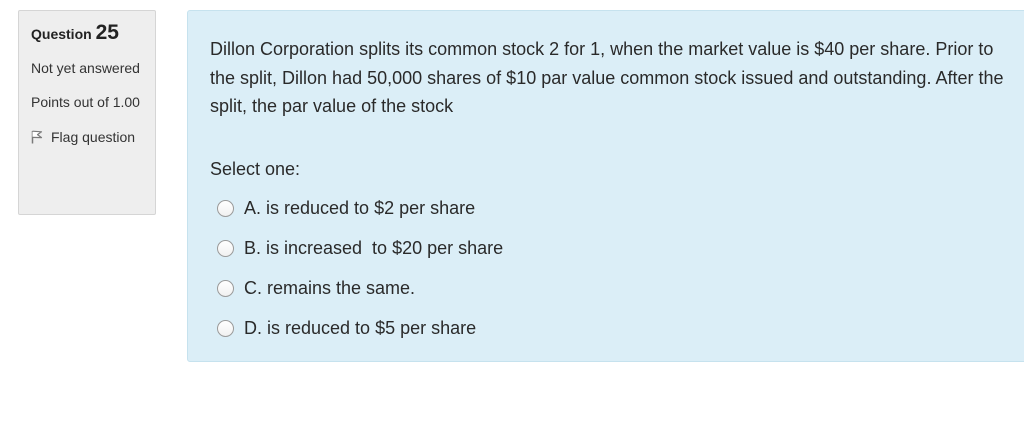 This screenshot has width=1024, height=425. Describe the element at coordinates (360, 208) in the screenshot. I see `answer-option-label: A. is reduced to $2 per share` at that location.